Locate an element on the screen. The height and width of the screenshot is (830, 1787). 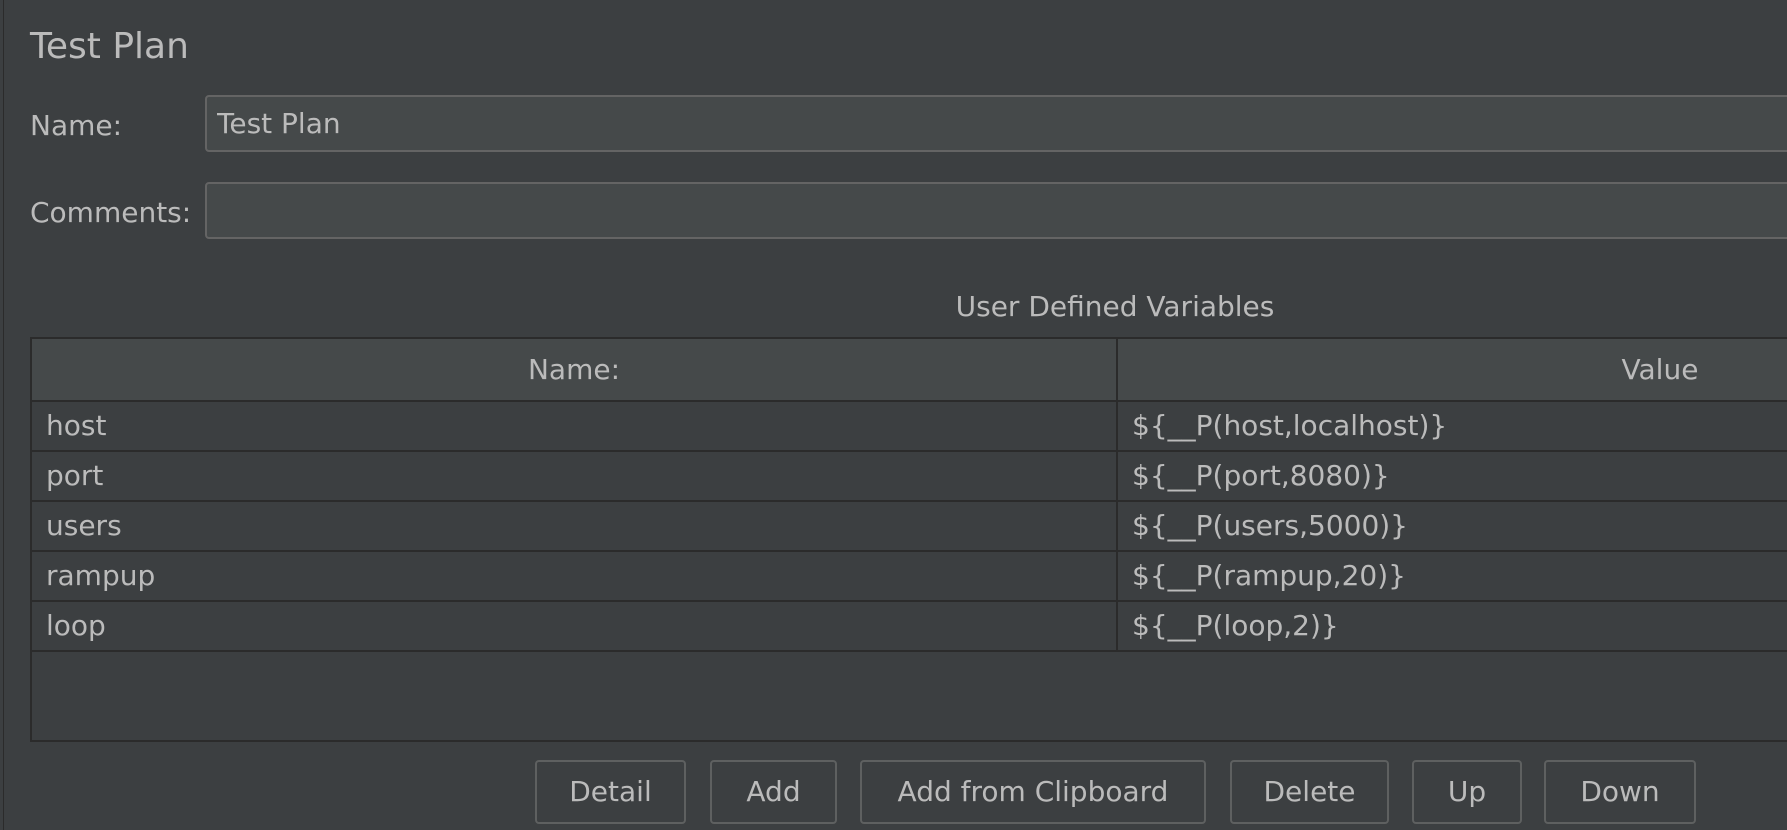
name-input is located at coordinates (996, 123).